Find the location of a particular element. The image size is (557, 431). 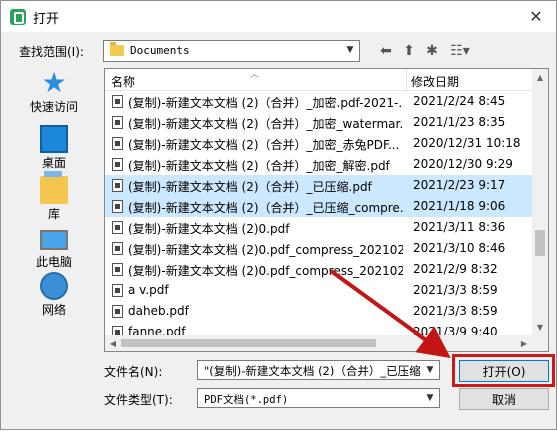

file-list-header: ︿ 名称 修改日期 is located at coordinates (319, 80).